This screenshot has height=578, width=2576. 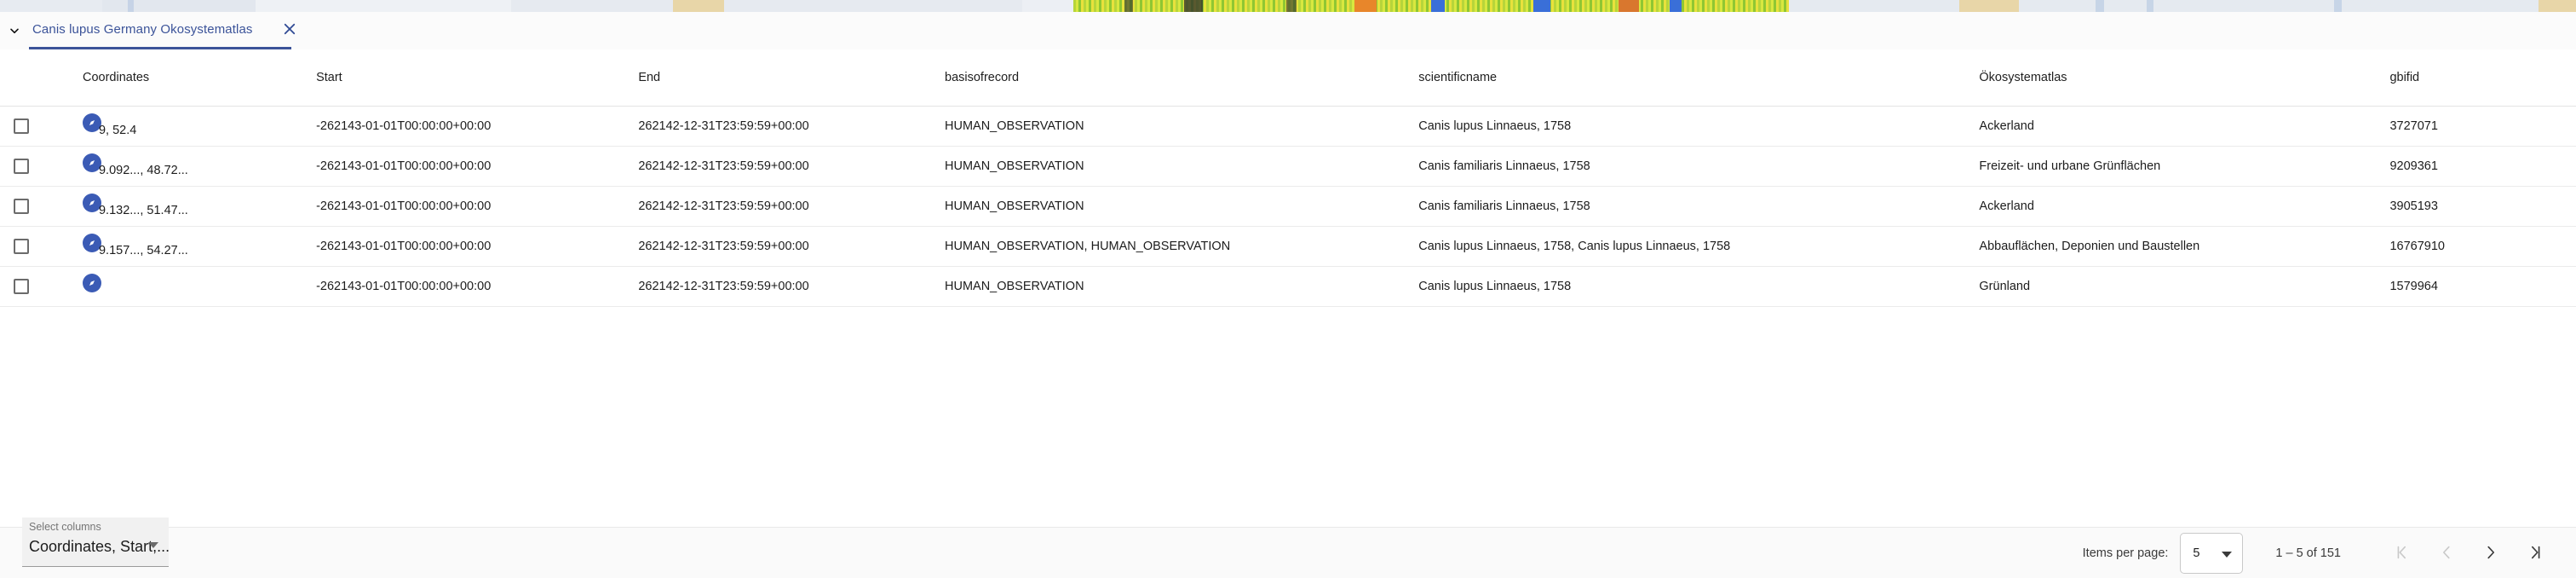 I want to click on oekosystematlas-text: Ackerland, so click(x=2006, y=206).